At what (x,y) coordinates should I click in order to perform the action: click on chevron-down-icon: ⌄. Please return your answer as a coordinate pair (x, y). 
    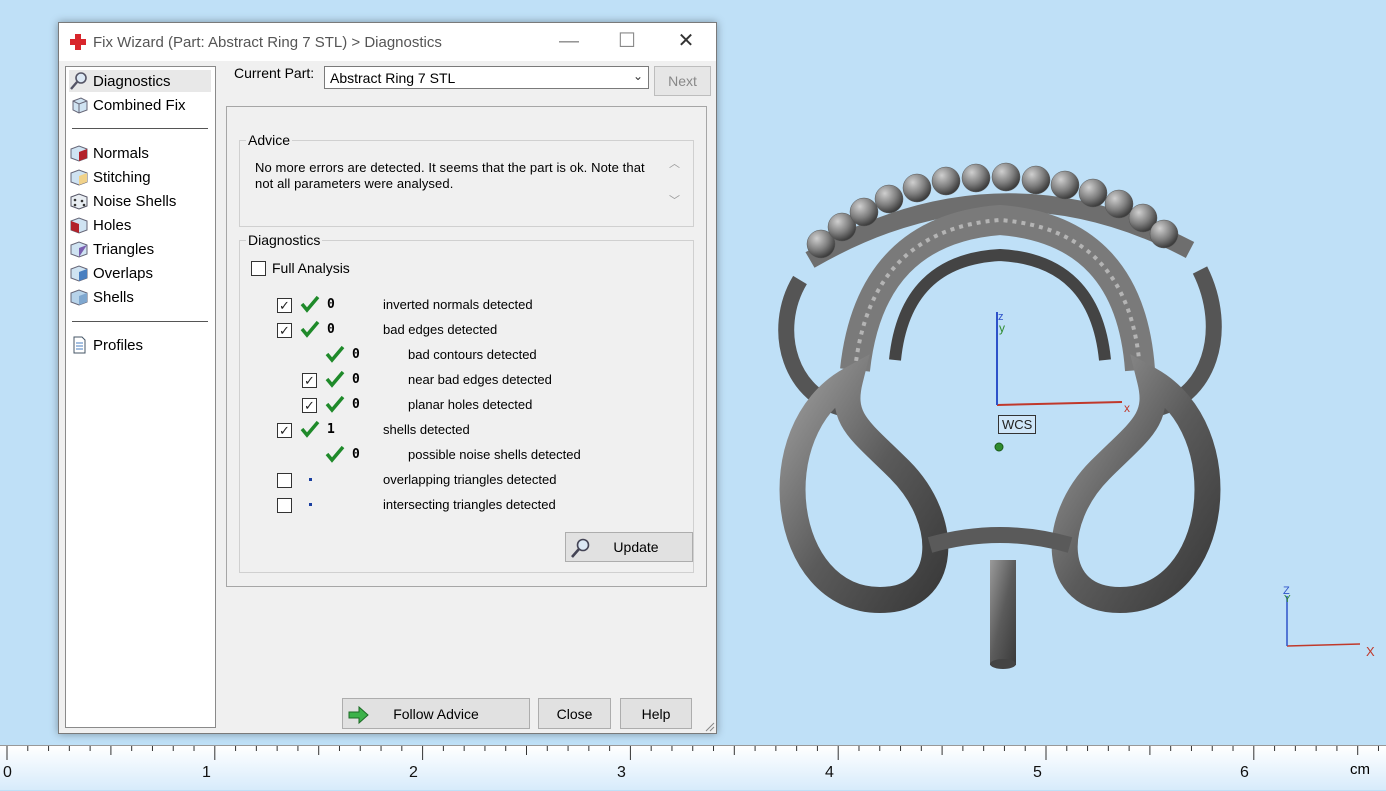
    Looking at the image, I should click on (637, 76).